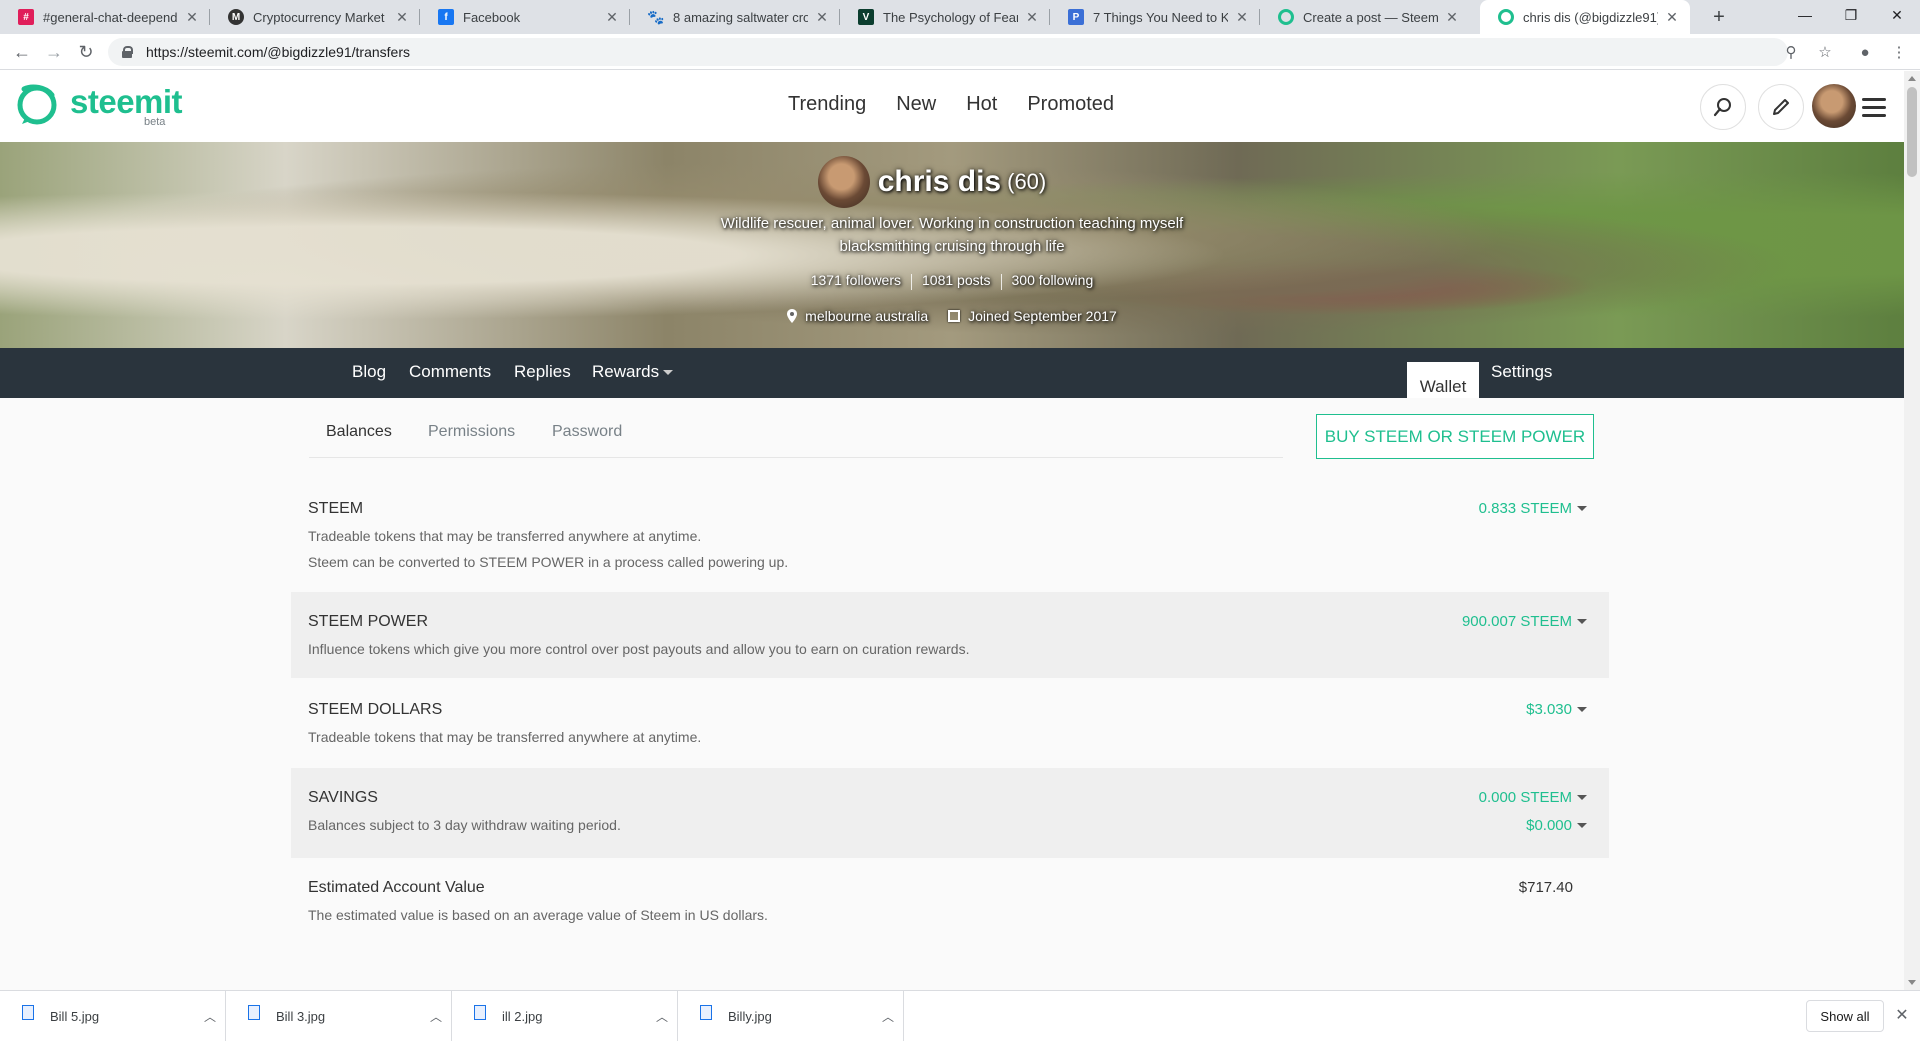 Image resolution: width=1920 pixels, height=1041 pixels. I want to click on followers-link: 1371 followers, so click(856, 281).